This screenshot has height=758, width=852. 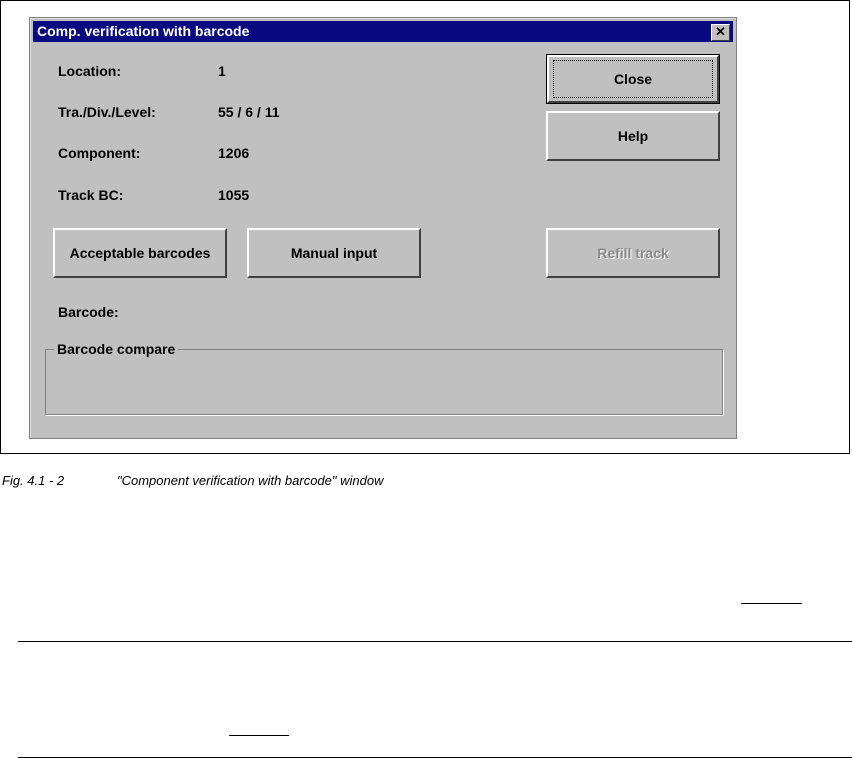 What do you see at coordinates (116, 349) in the screenshot?
I see `barcode-compare-label: Barcode compare` at bounding box center [116, 349].